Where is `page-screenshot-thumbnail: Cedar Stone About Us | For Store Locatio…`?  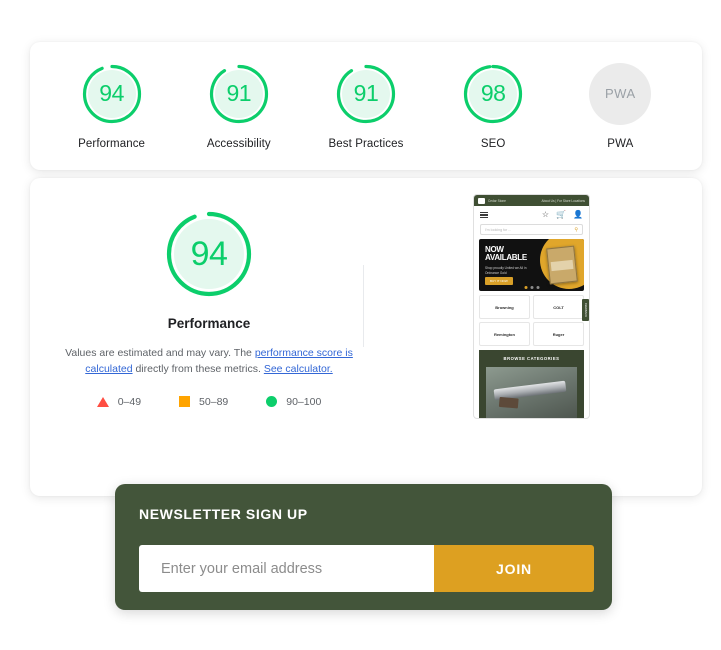 page-screenshot-thumbnail: Cedar Stone About Us | For Store Locatio… is located at coordinates (531, 306).